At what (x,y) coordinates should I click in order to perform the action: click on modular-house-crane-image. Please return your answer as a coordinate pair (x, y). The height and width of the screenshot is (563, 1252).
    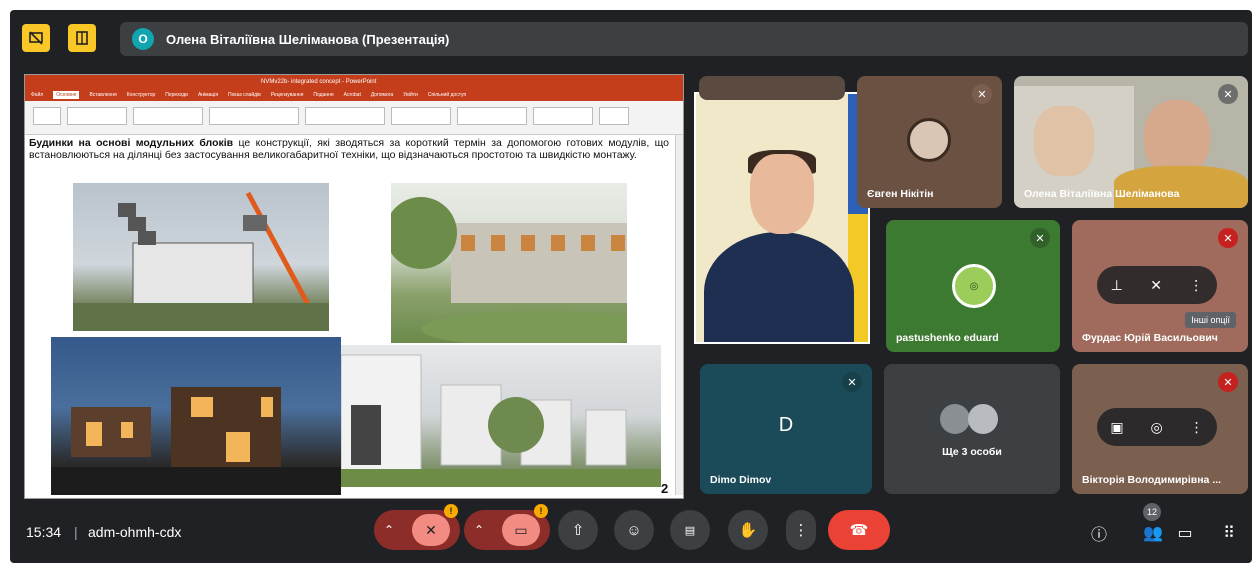
    Looking at the image, I should click on (201, 257).